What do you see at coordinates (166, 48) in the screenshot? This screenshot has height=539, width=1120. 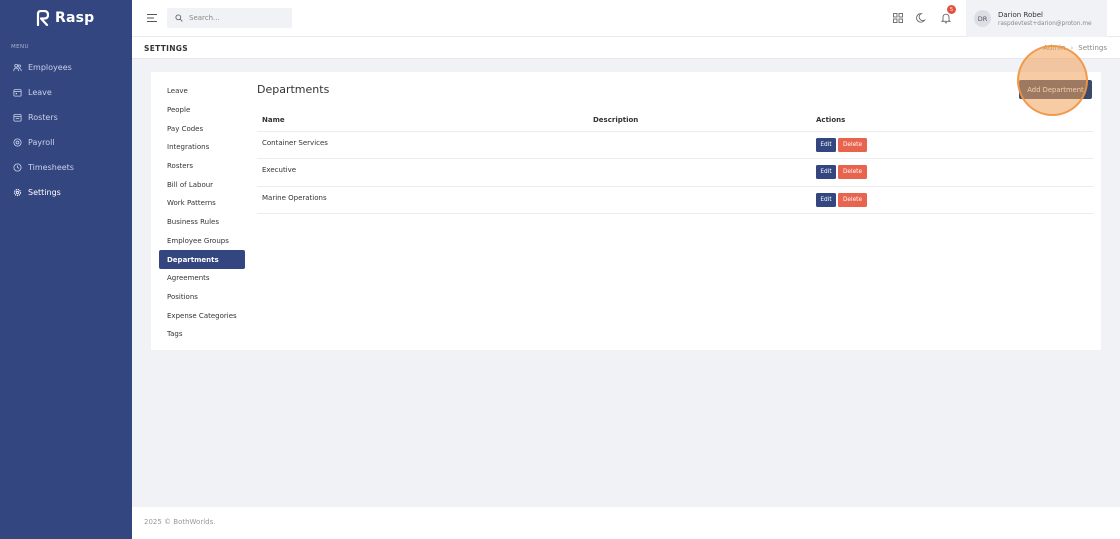 I see `page-title: SETTINGS` at bounding box center [166, 48].